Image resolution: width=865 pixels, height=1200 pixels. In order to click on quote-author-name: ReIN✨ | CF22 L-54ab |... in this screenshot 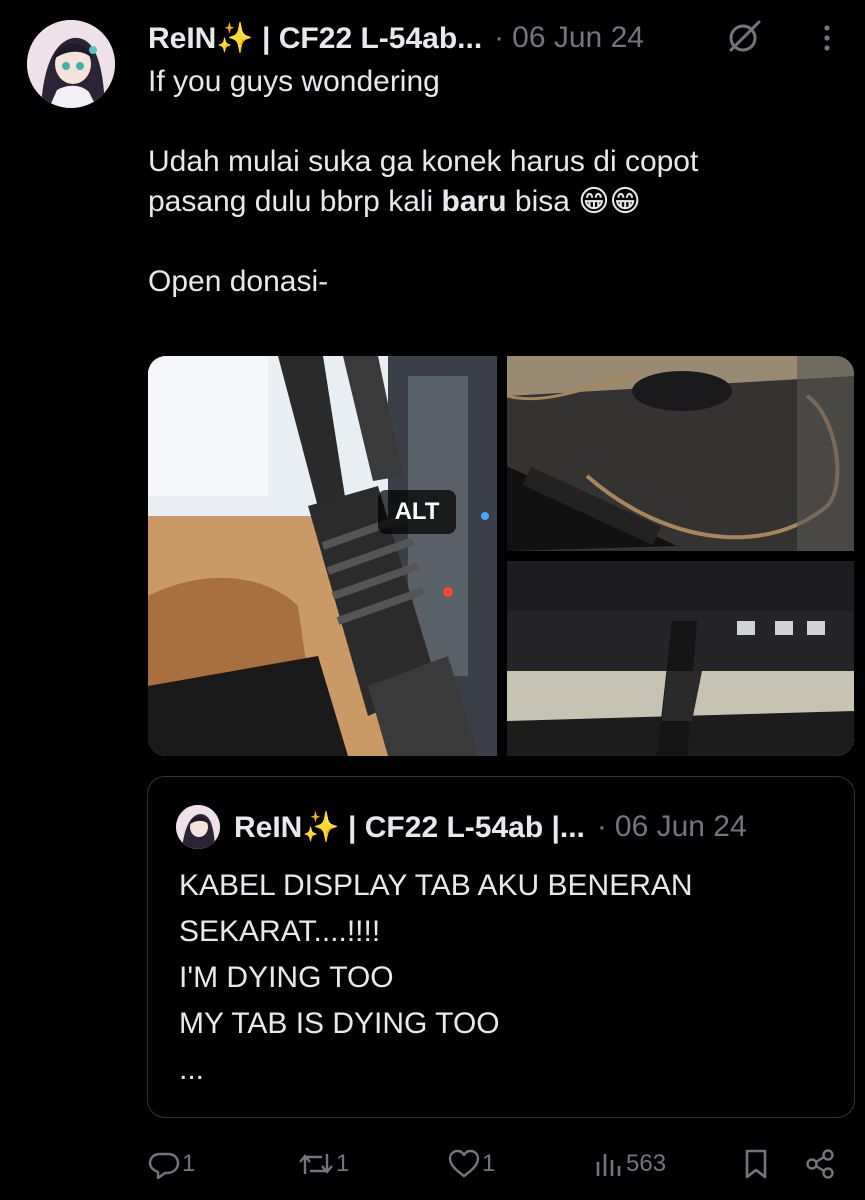, I will do `click(409, 827)`.